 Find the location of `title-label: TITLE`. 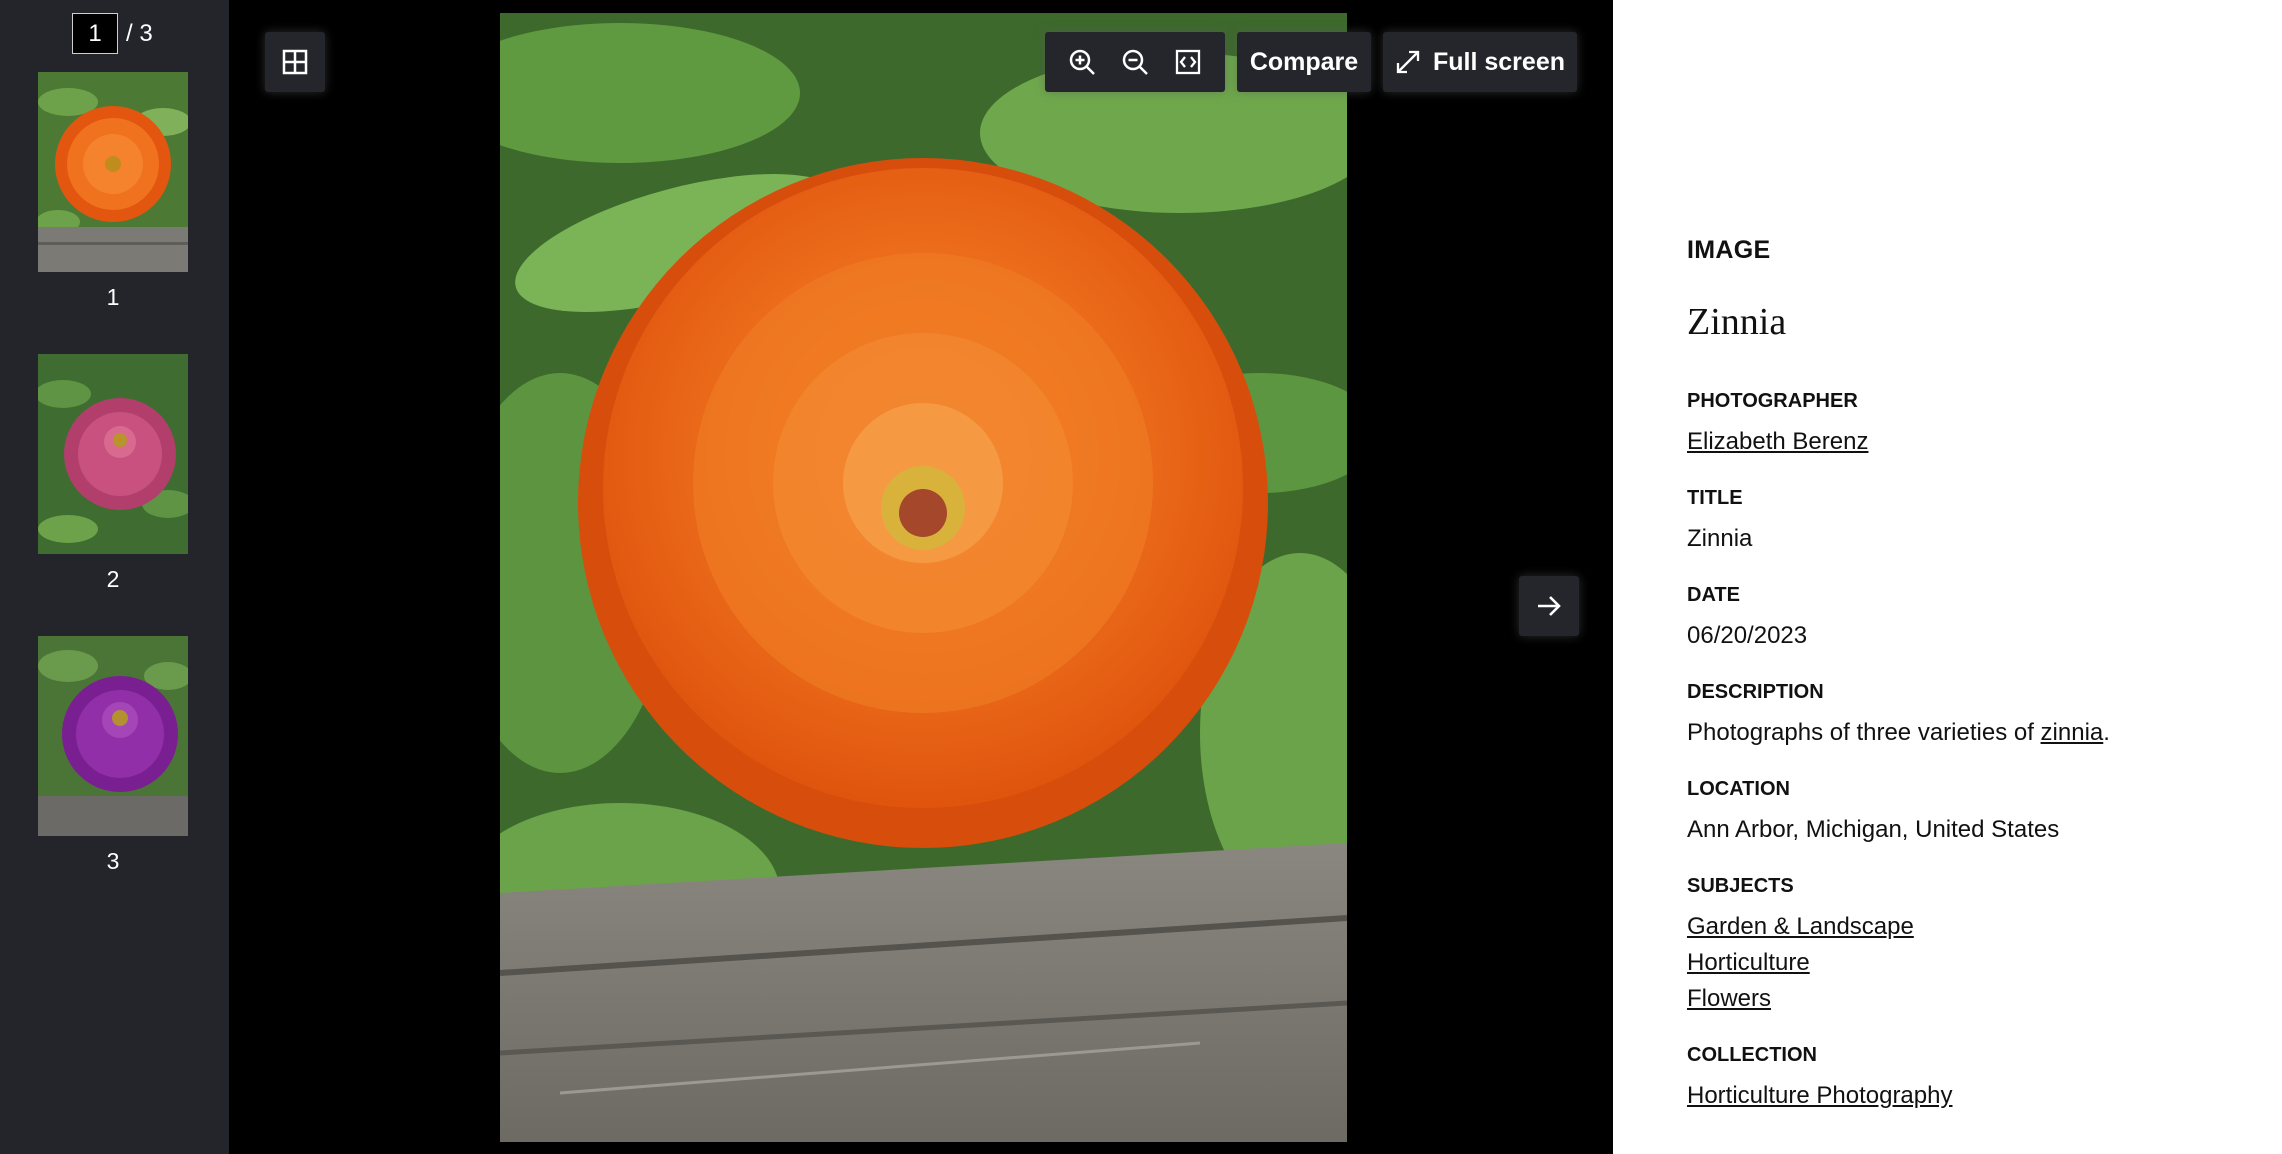

title-label: TITLE is located at coordinates (1715, 498).